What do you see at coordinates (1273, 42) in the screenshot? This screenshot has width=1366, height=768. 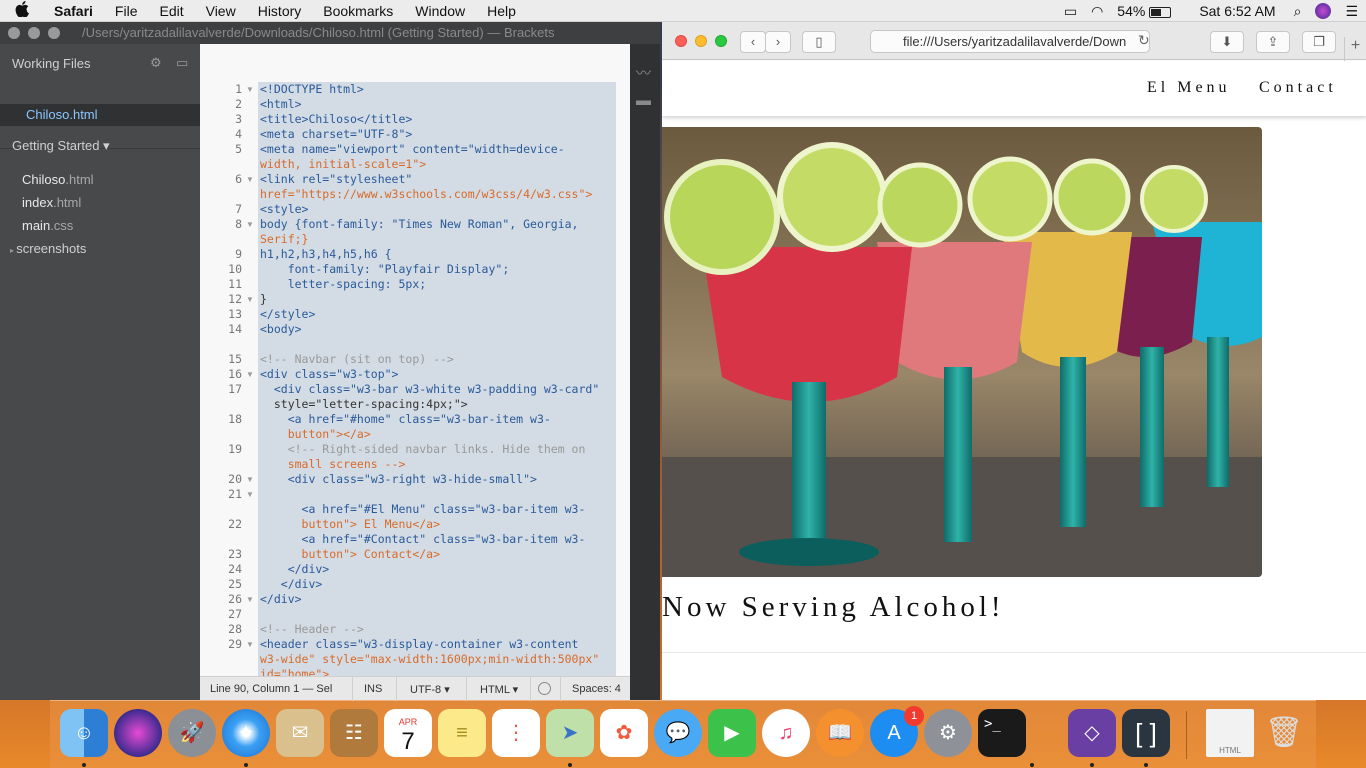 I see `share-button: ⇪` at bounding box center [1273, 42].